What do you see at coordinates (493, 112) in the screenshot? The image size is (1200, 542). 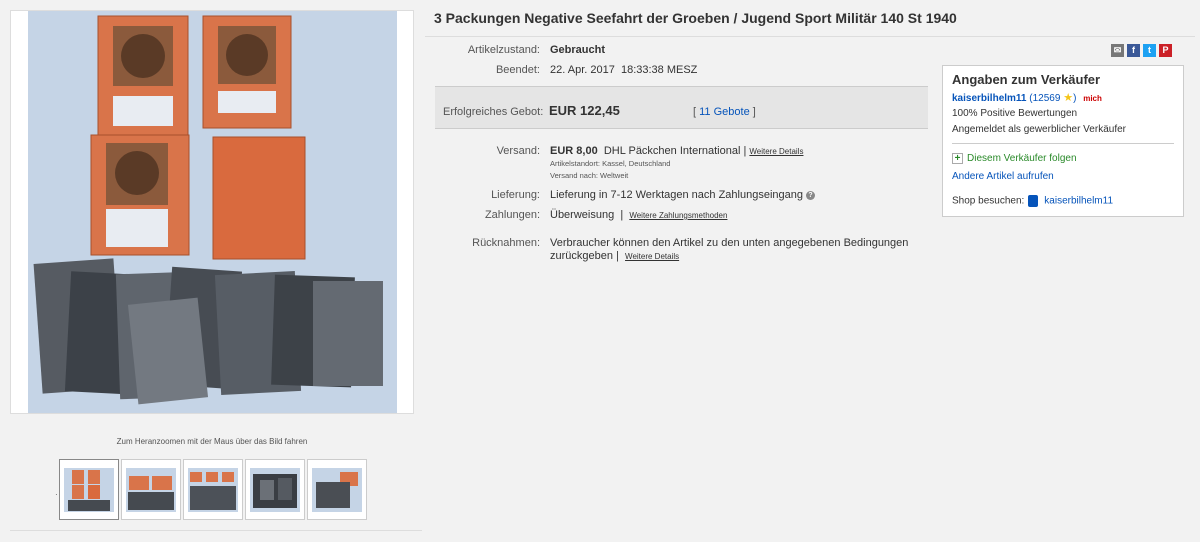 I see `winning-bid-label: Erfolgreiches Gebot:` at bounding box center [493, 112].